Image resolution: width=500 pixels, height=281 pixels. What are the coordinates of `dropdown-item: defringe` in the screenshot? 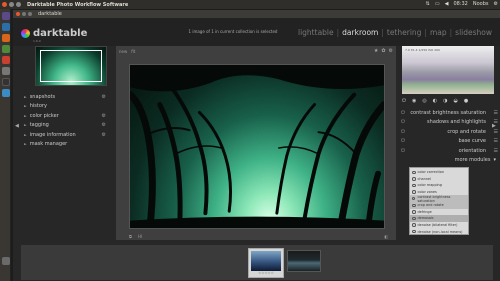 It's located at (439, 212).